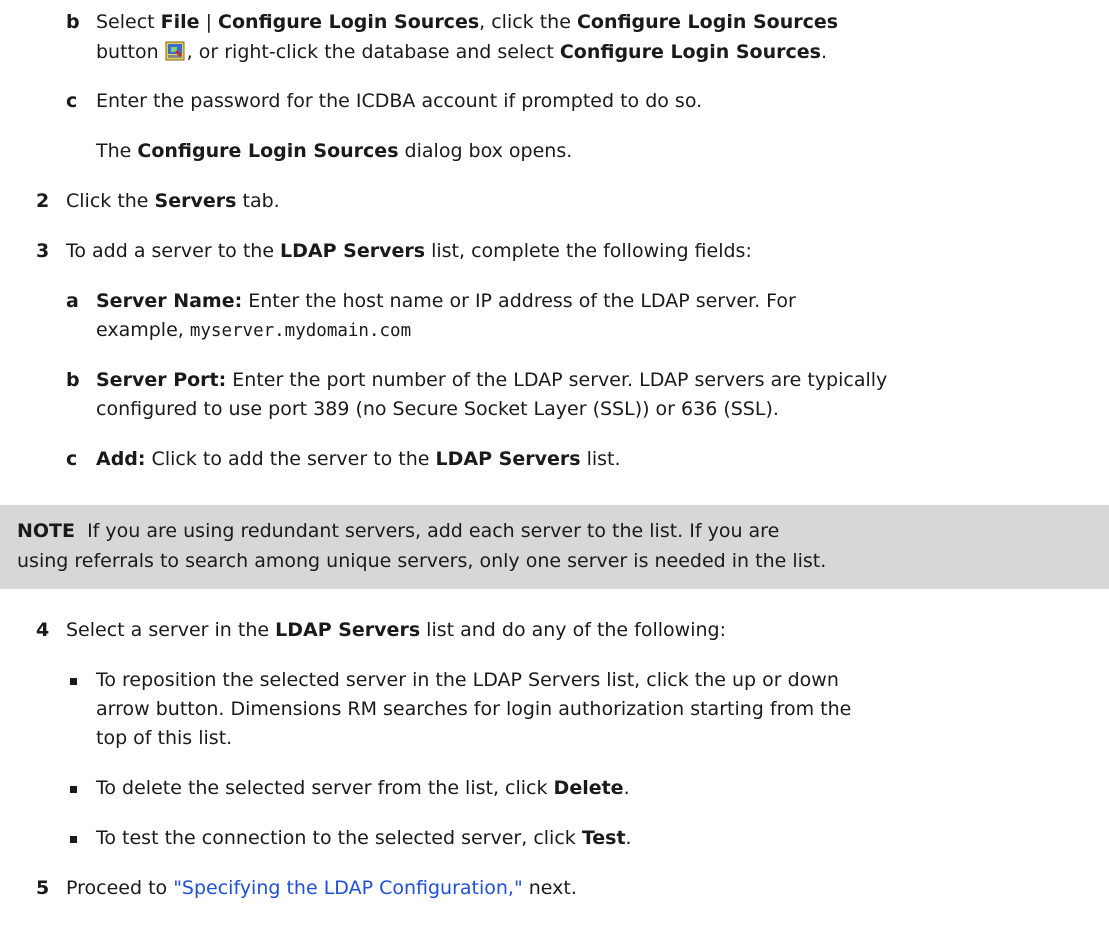  Describe the element at coordinates (173, 201) in the screenshot. I see `step-2-text: Click the Servers tab.` at that location.